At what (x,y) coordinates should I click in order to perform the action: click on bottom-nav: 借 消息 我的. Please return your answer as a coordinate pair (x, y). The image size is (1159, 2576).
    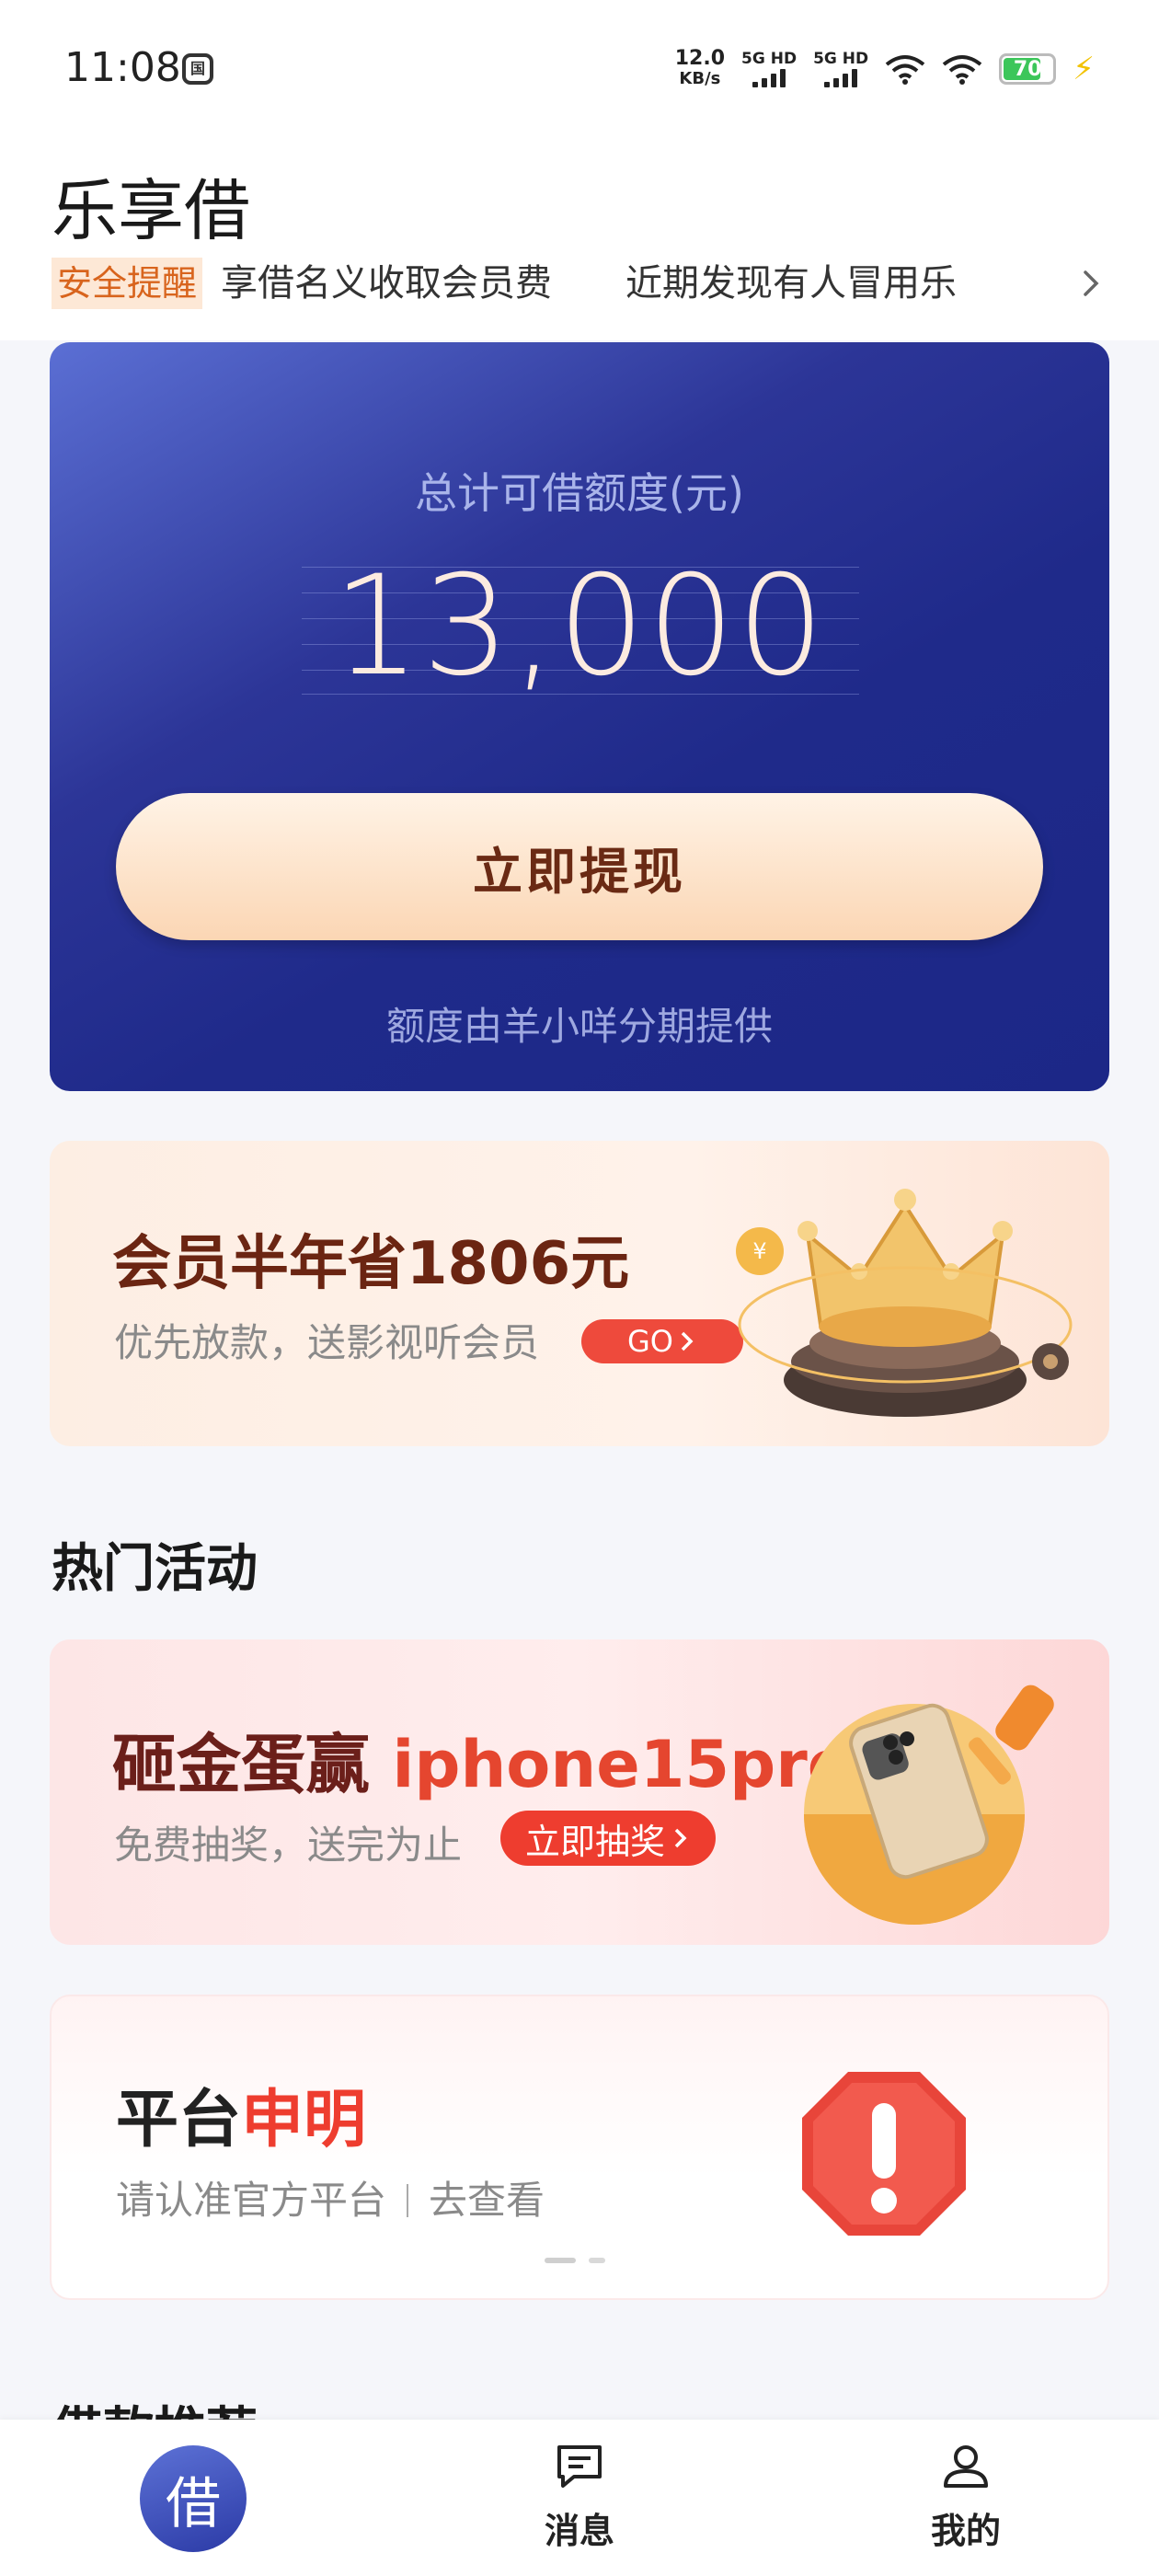
    Looking at the image, I should click on (579, 2498).